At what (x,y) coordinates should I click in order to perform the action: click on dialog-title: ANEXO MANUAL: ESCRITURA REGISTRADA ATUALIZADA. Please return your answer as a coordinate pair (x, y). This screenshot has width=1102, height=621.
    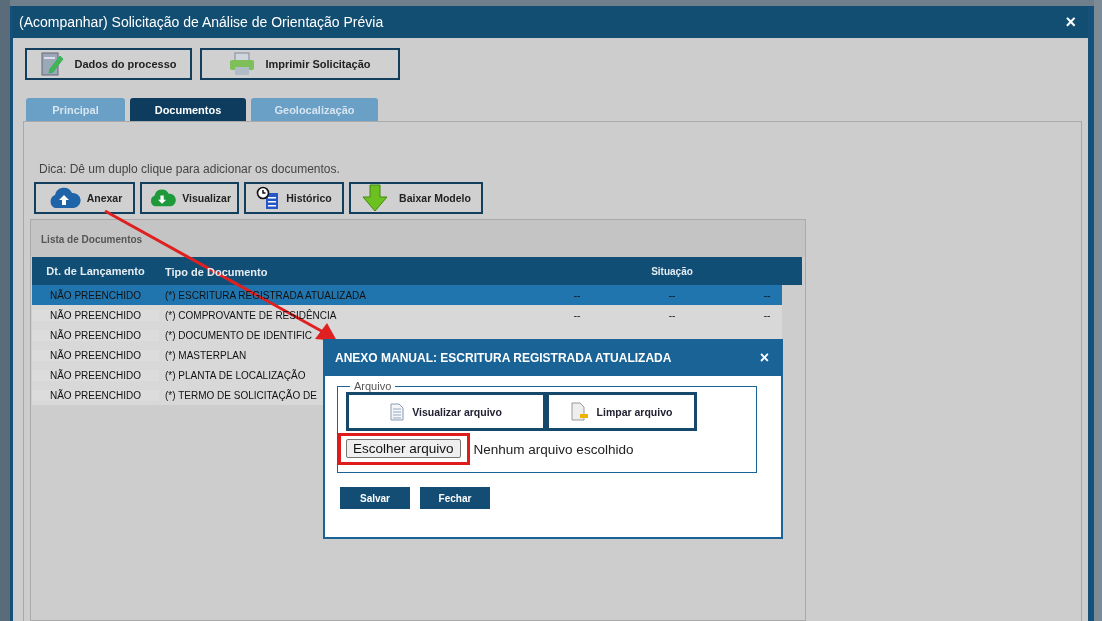
    Looking at the image, I should click on (503, 357).